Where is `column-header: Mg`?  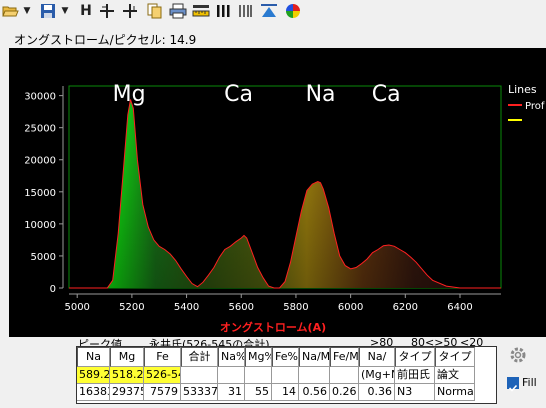
column-header: Mg is located at coordinates (127, 357).